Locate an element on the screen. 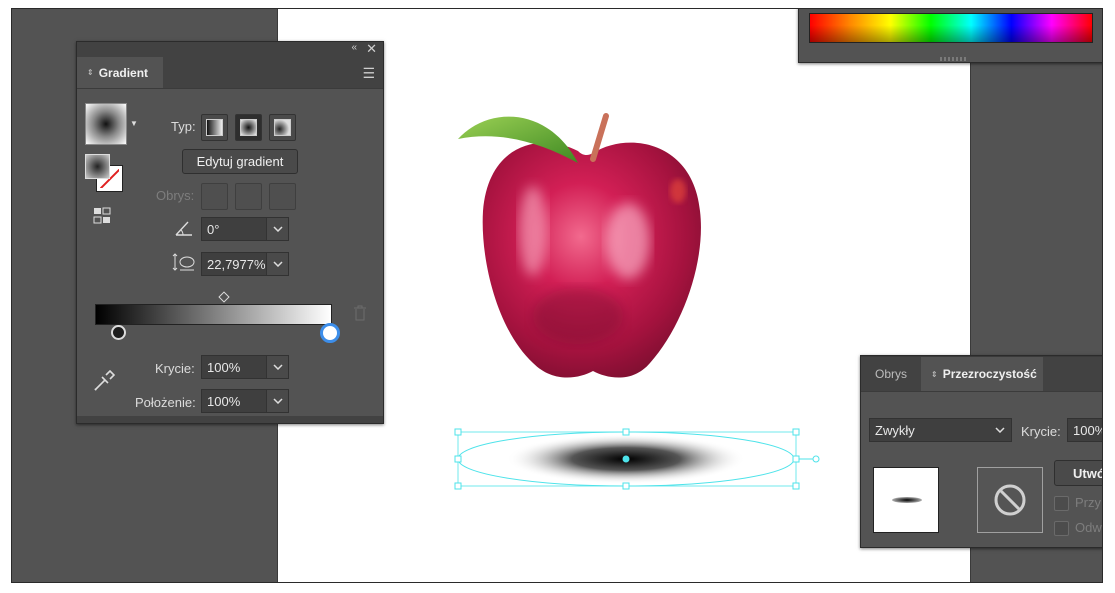 This screenshot has height=593, width=1115. chevron-down-icon: ▼ is located at coordinates (134, 123).